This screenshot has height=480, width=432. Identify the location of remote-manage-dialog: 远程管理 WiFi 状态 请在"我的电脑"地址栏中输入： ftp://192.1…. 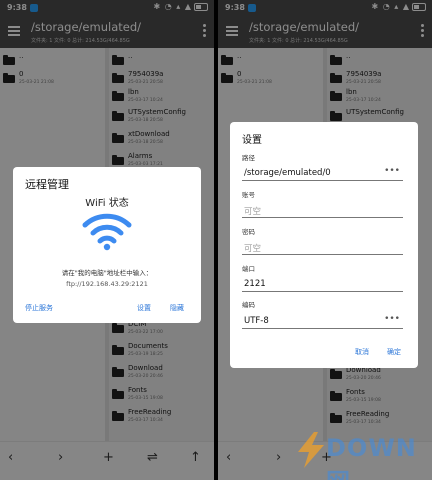
(107, 245).